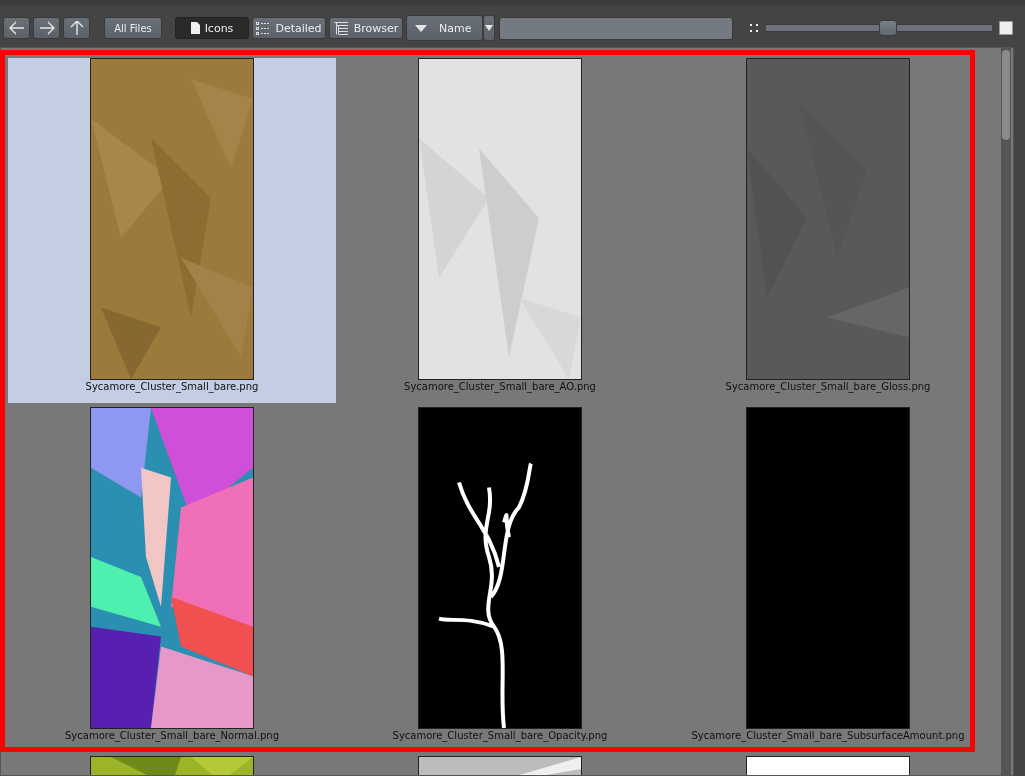 This screenshot has width=1025, height=776. What do you see at coordinates (263, 28) in the screenshot?
I see `list-icon` at bounding box center [263, 28].